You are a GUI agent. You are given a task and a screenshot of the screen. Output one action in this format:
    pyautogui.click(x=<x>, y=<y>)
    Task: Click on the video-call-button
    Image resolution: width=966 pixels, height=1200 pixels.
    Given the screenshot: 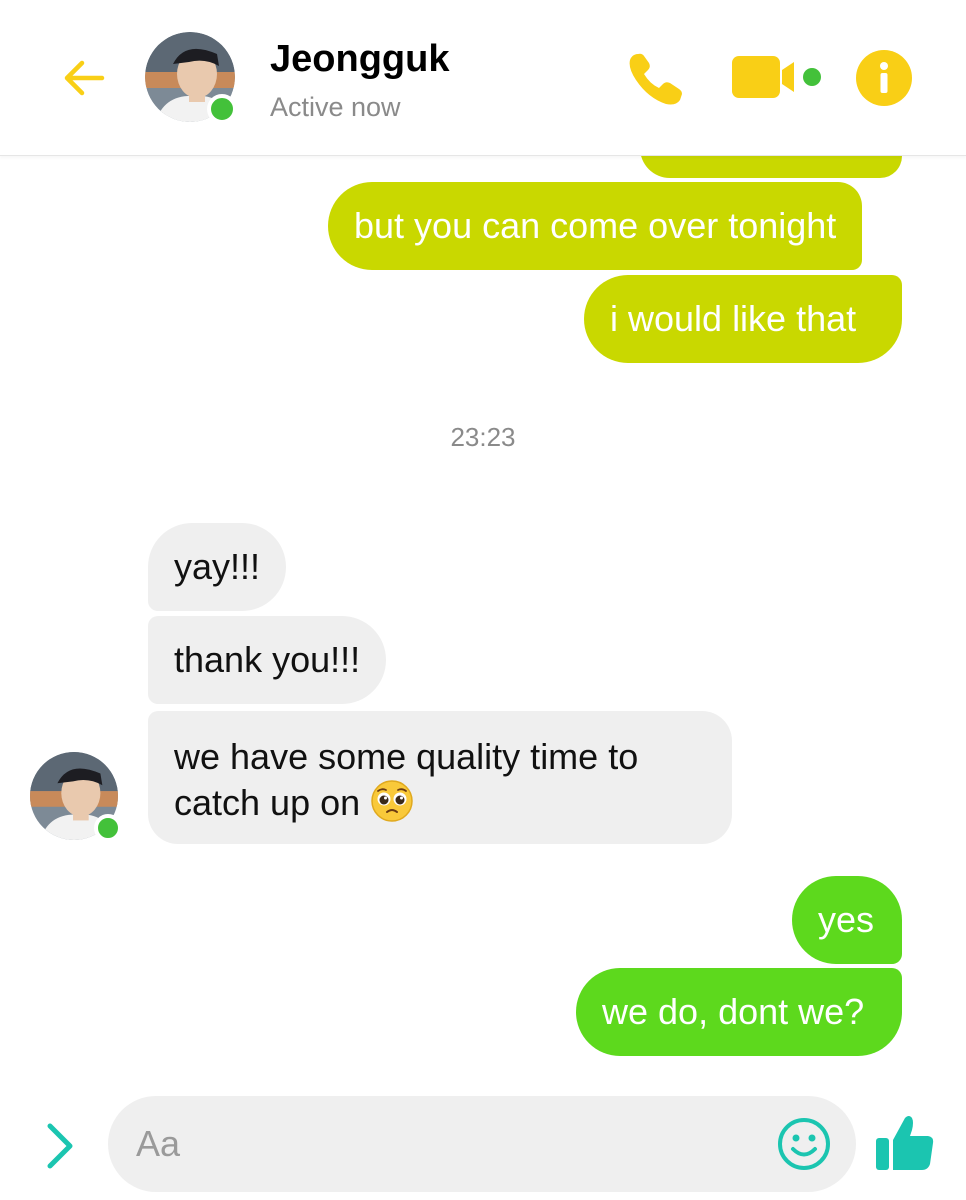 What is the action you would take?
    pyautogui.click(x=778, y=78)
    